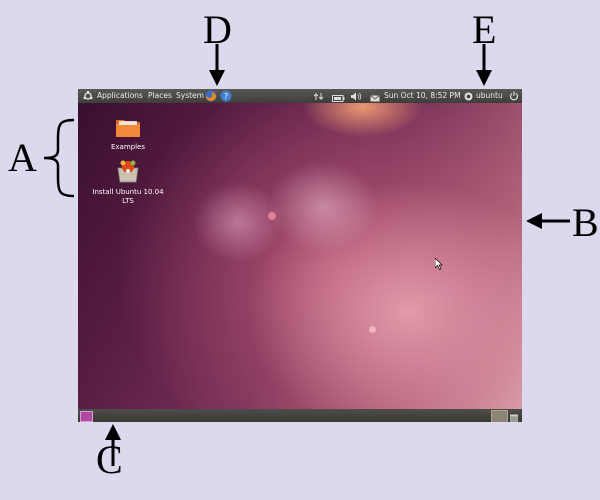 The height and width of the screenshot is (500, 600). What do you see at coordinates (499, 416) in the screenshot?
I see `workspace-switcher` at bounding box center [499, 416].